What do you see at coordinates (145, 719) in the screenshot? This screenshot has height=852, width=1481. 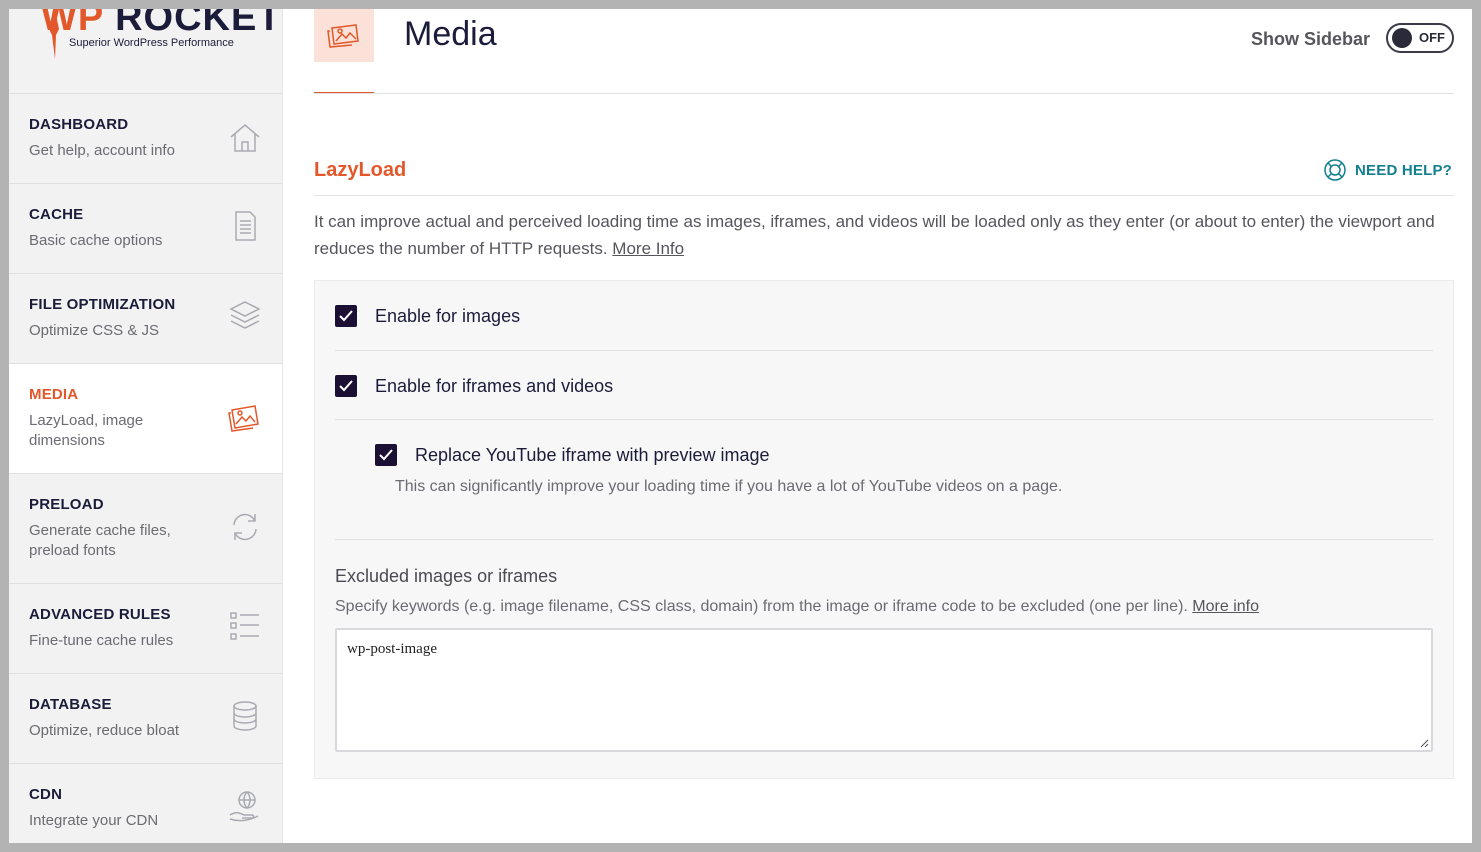 I see `sidebar-item-database: DATABASE Optimize, reduce bloat` at bounding box center [145, 719].